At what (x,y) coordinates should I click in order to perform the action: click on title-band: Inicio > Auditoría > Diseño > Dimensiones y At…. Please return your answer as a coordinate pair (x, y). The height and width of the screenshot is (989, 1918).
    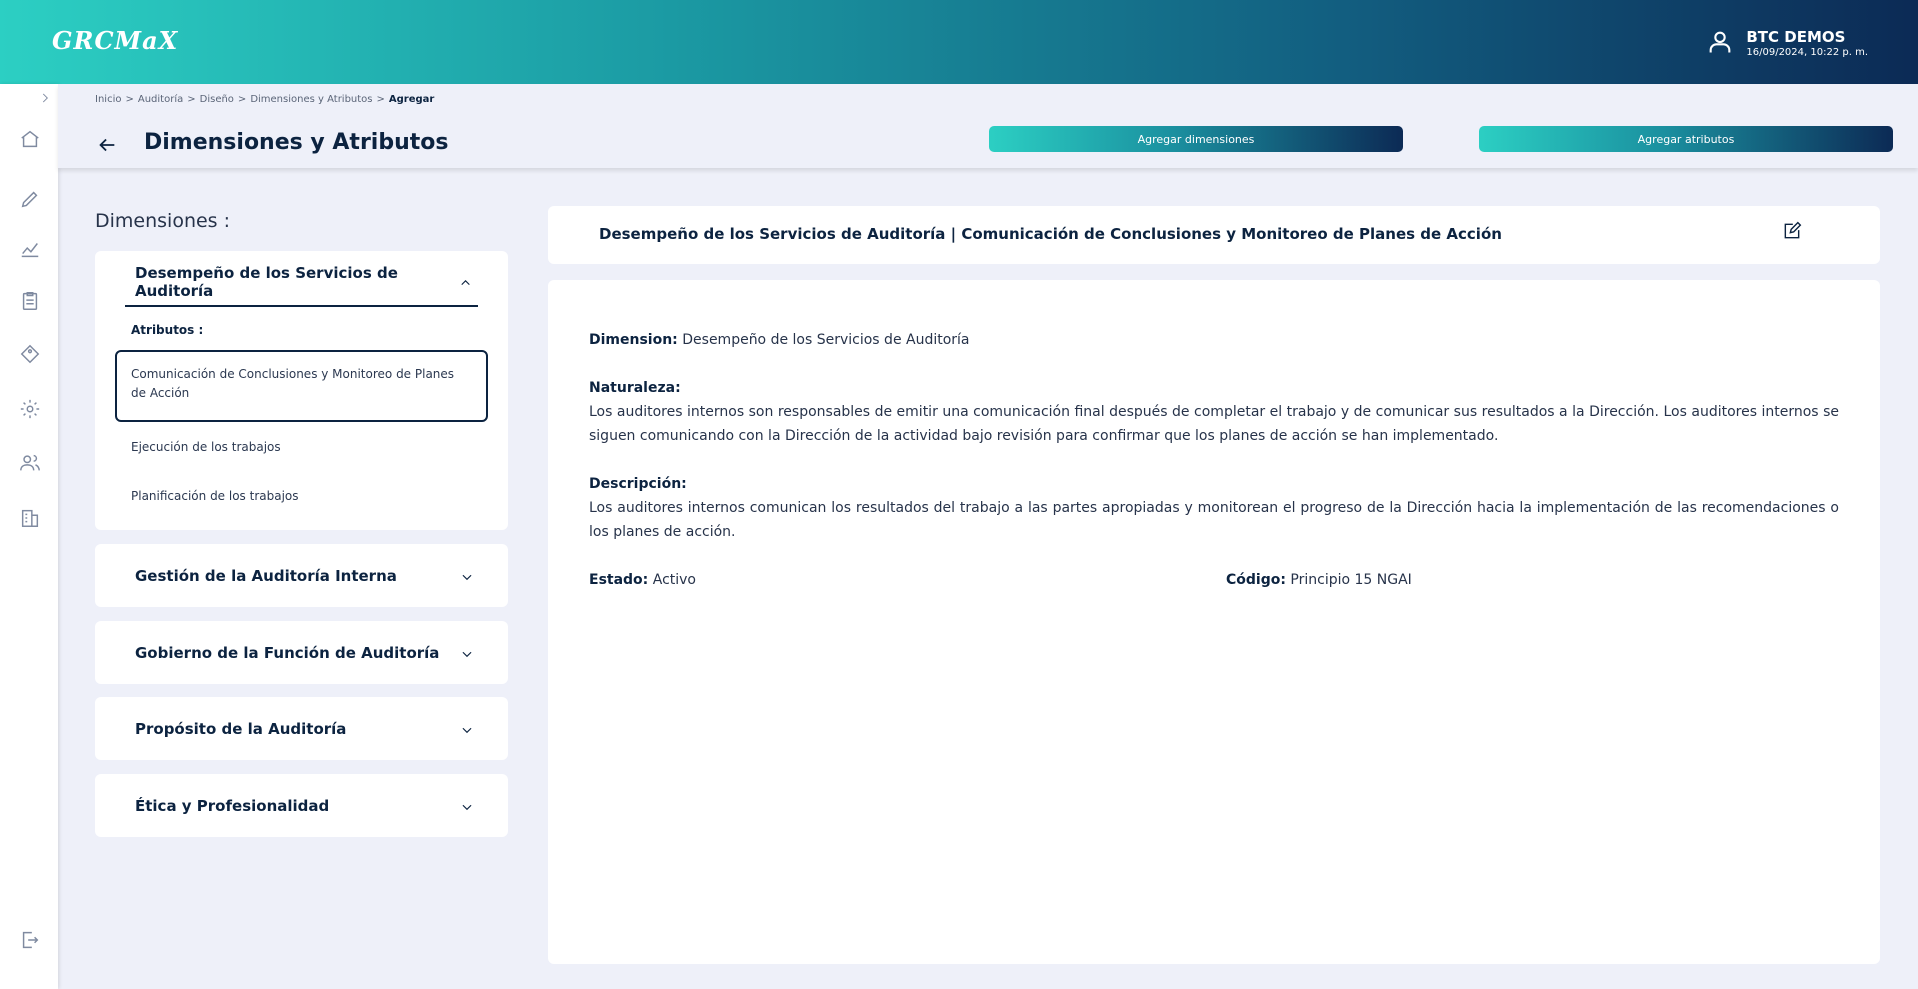
    Looking at the image, I should click on (988, 126).